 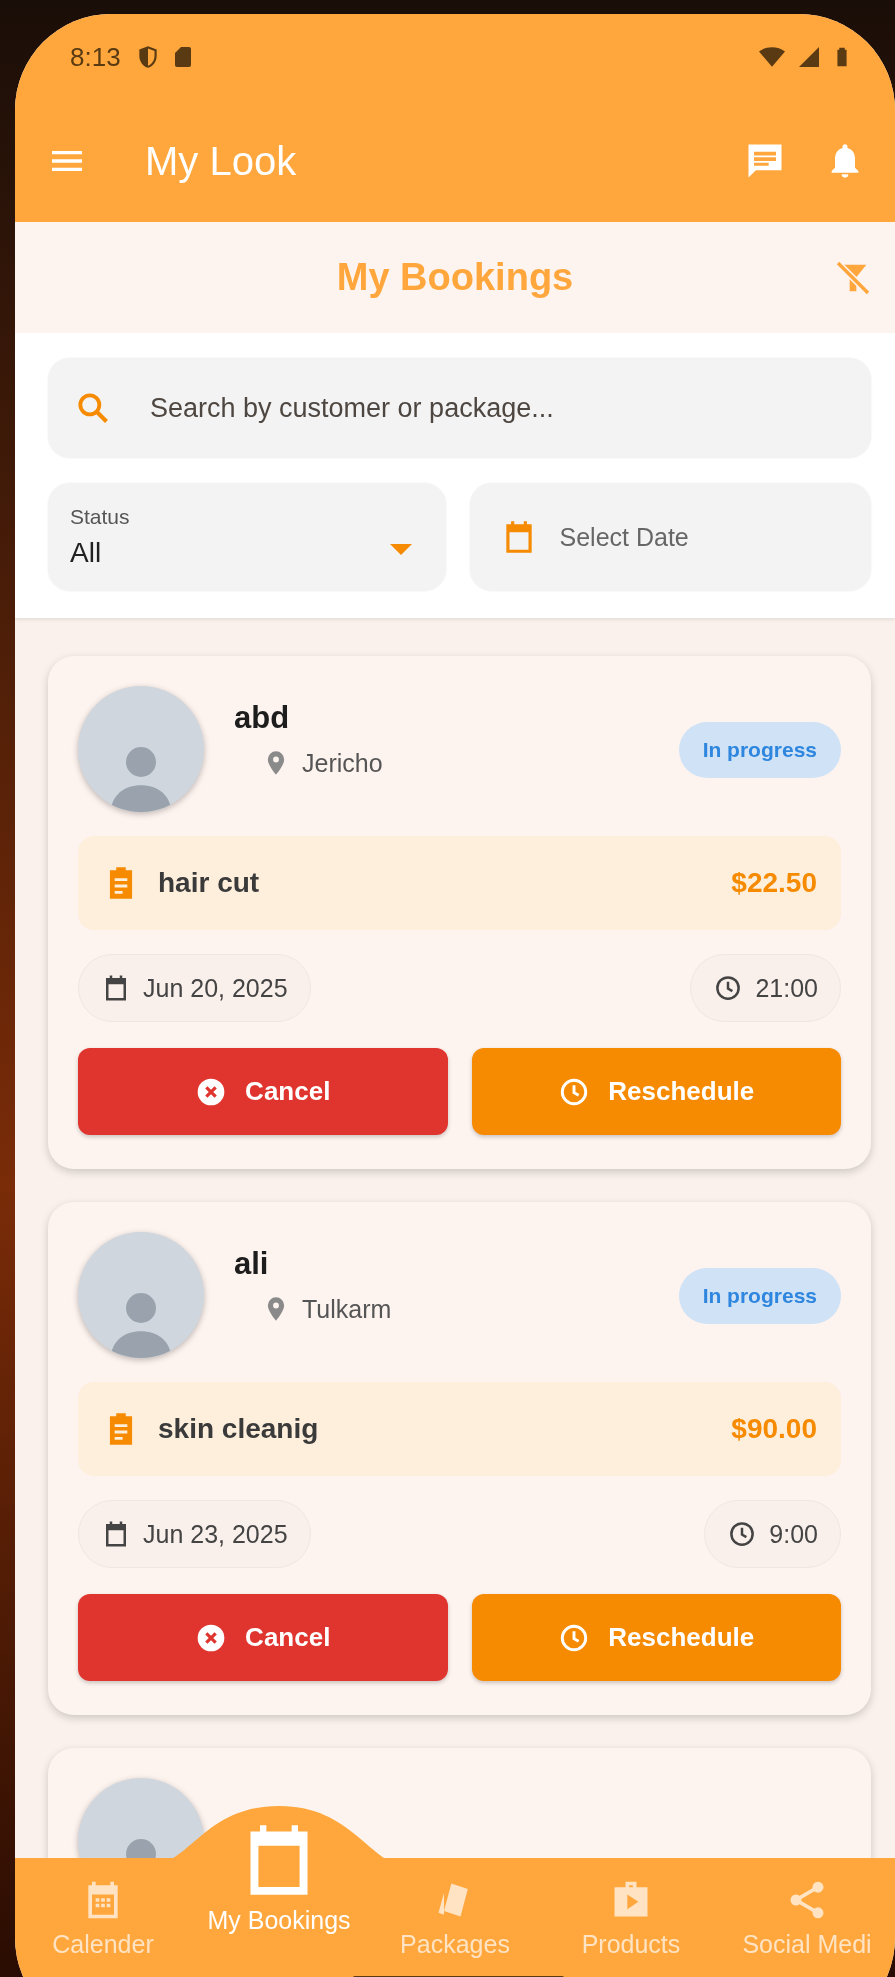 I want to click on nav-tab: Social Medi, so click(x=807, y=1908).